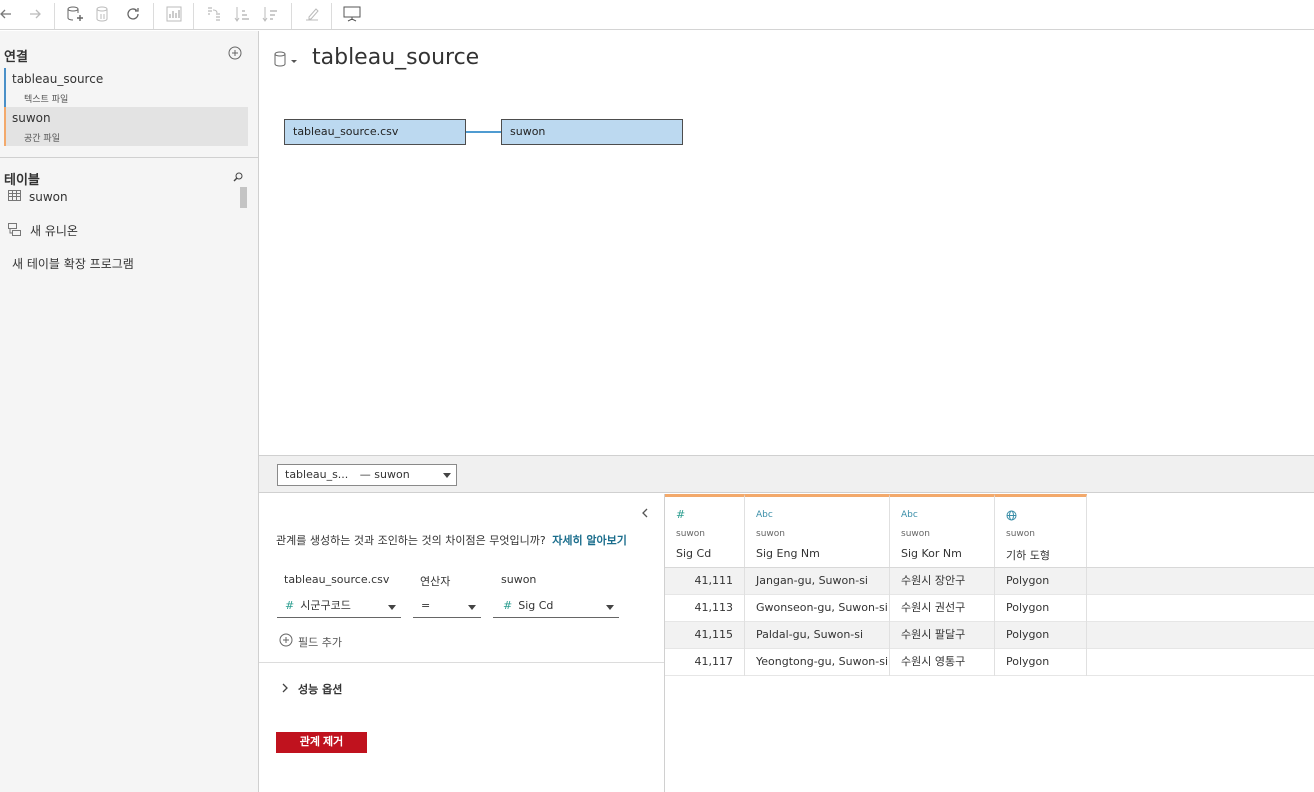 This screenshot has height=792, width=1314. Describe the element at coordinates (126, 87) in the screenshot. I see `connection-tableau-source: tableau_source 텍스트 파일` at that location.